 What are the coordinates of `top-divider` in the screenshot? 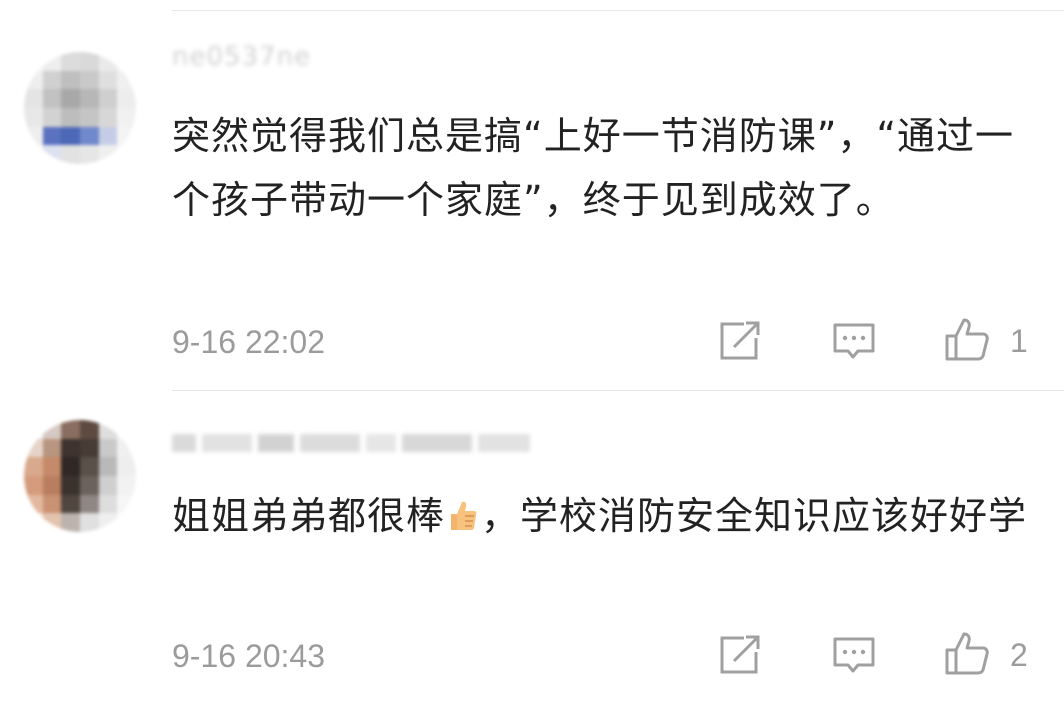 It's located at (618, 10).